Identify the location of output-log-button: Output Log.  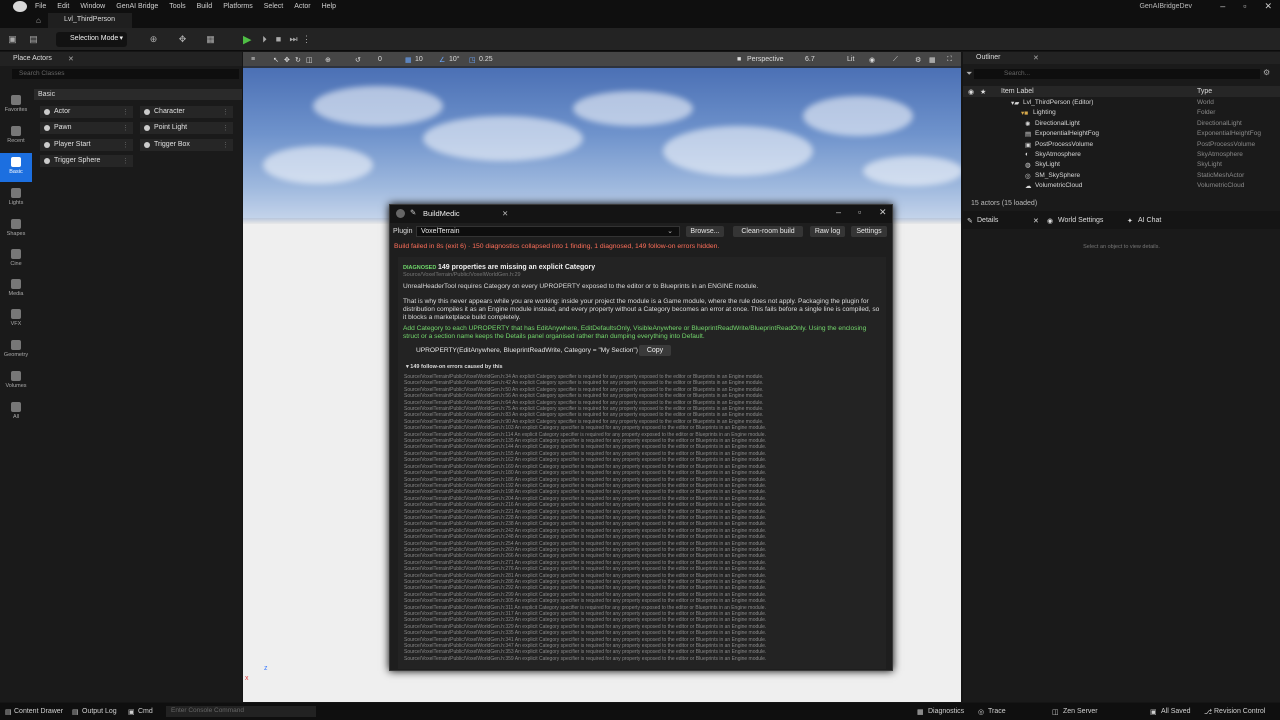
(99, 711).